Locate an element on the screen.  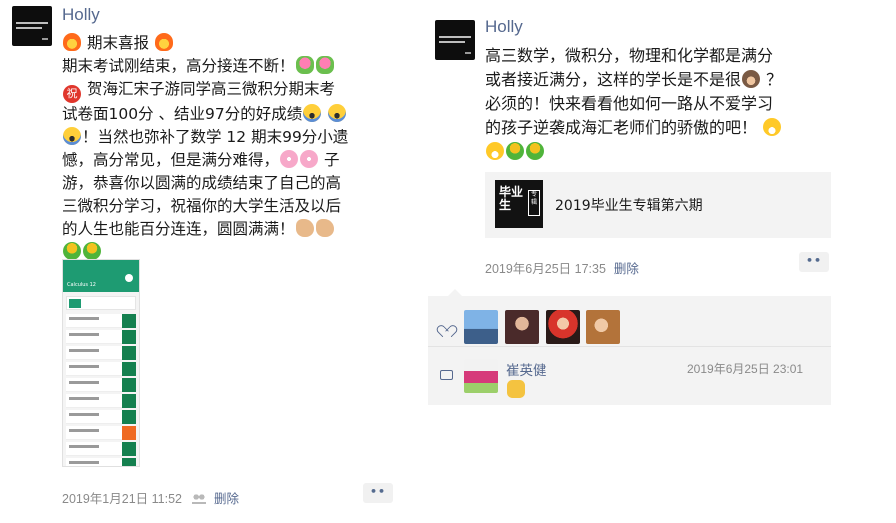
post-image-thumbnail: Calculus 12 is located at coordinates (101, 363).